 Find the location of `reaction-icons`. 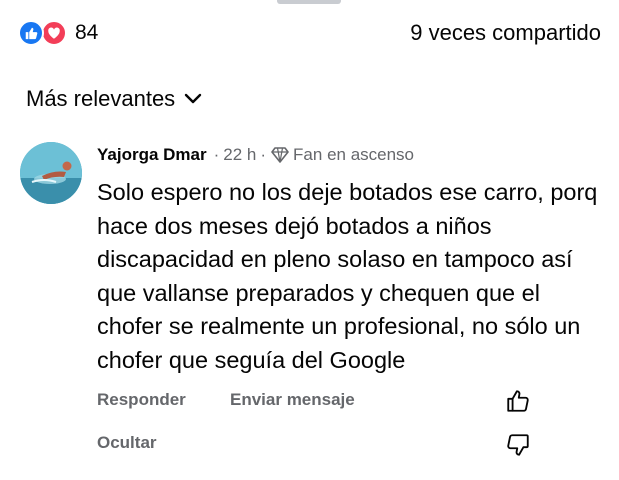

reaction-icons is located at coordinates (44, 33).